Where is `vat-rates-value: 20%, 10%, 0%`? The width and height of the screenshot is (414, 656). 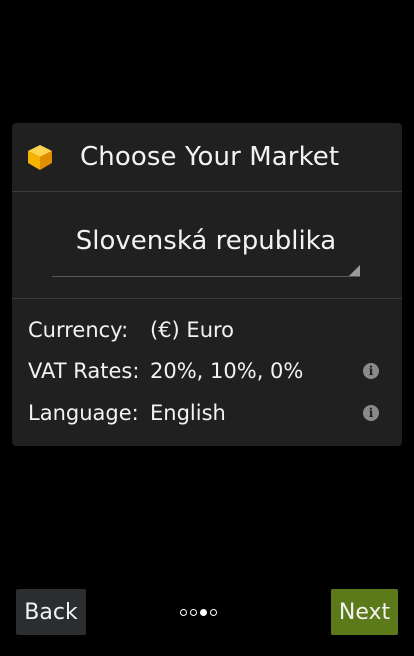 vat-rates-value: 20%, 10%, 0% is located at coordinates (227, 371).